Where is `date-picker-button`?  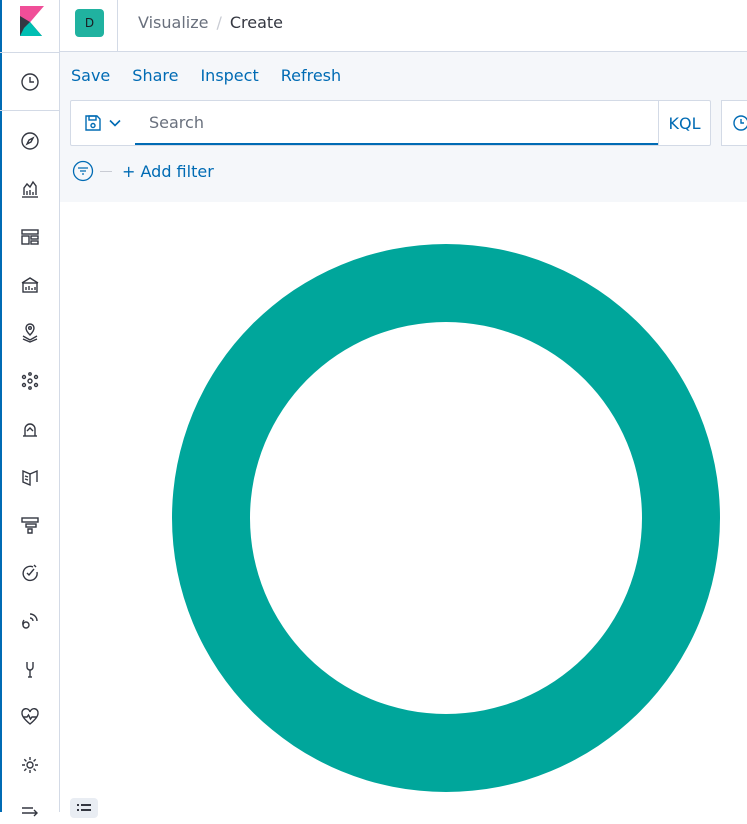
date-picker-button is located at coordinates (734, 123).